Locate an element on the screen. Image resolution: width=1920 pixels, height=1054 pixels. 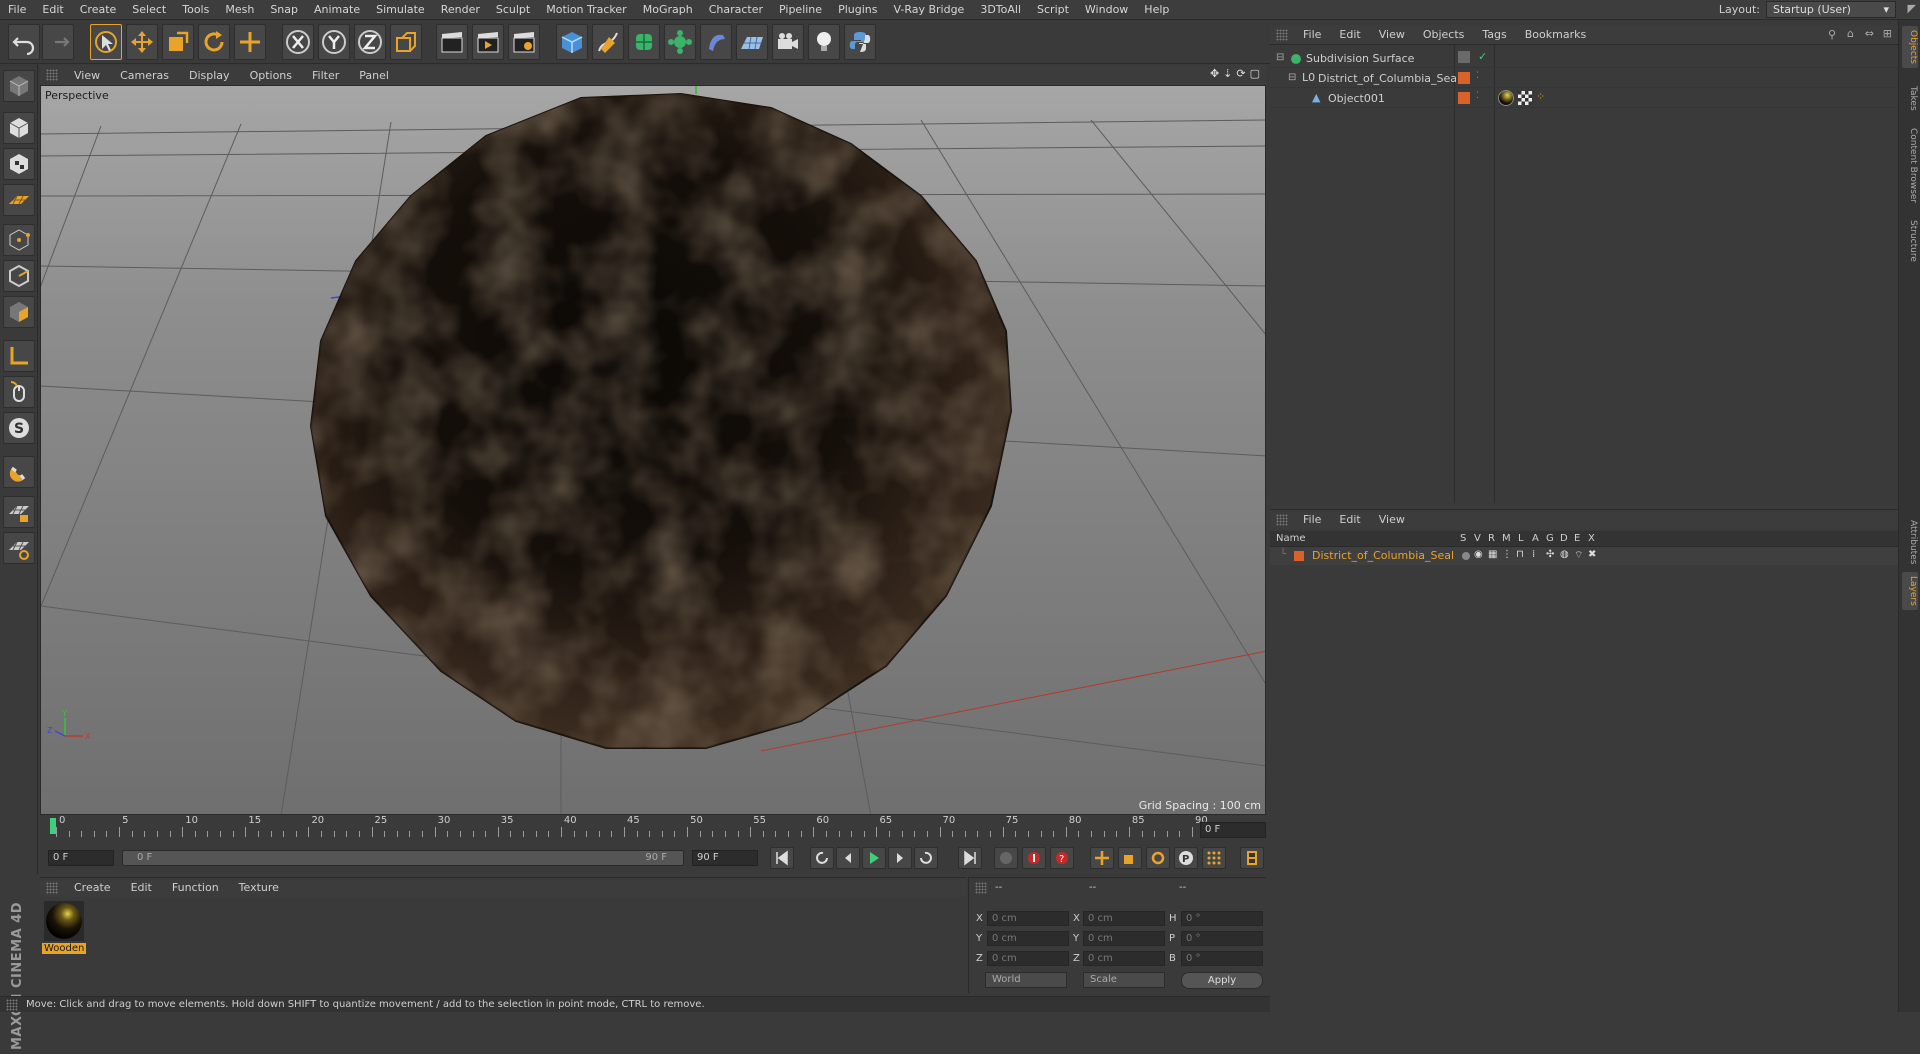
playhead is located at coordinates (53, 826).